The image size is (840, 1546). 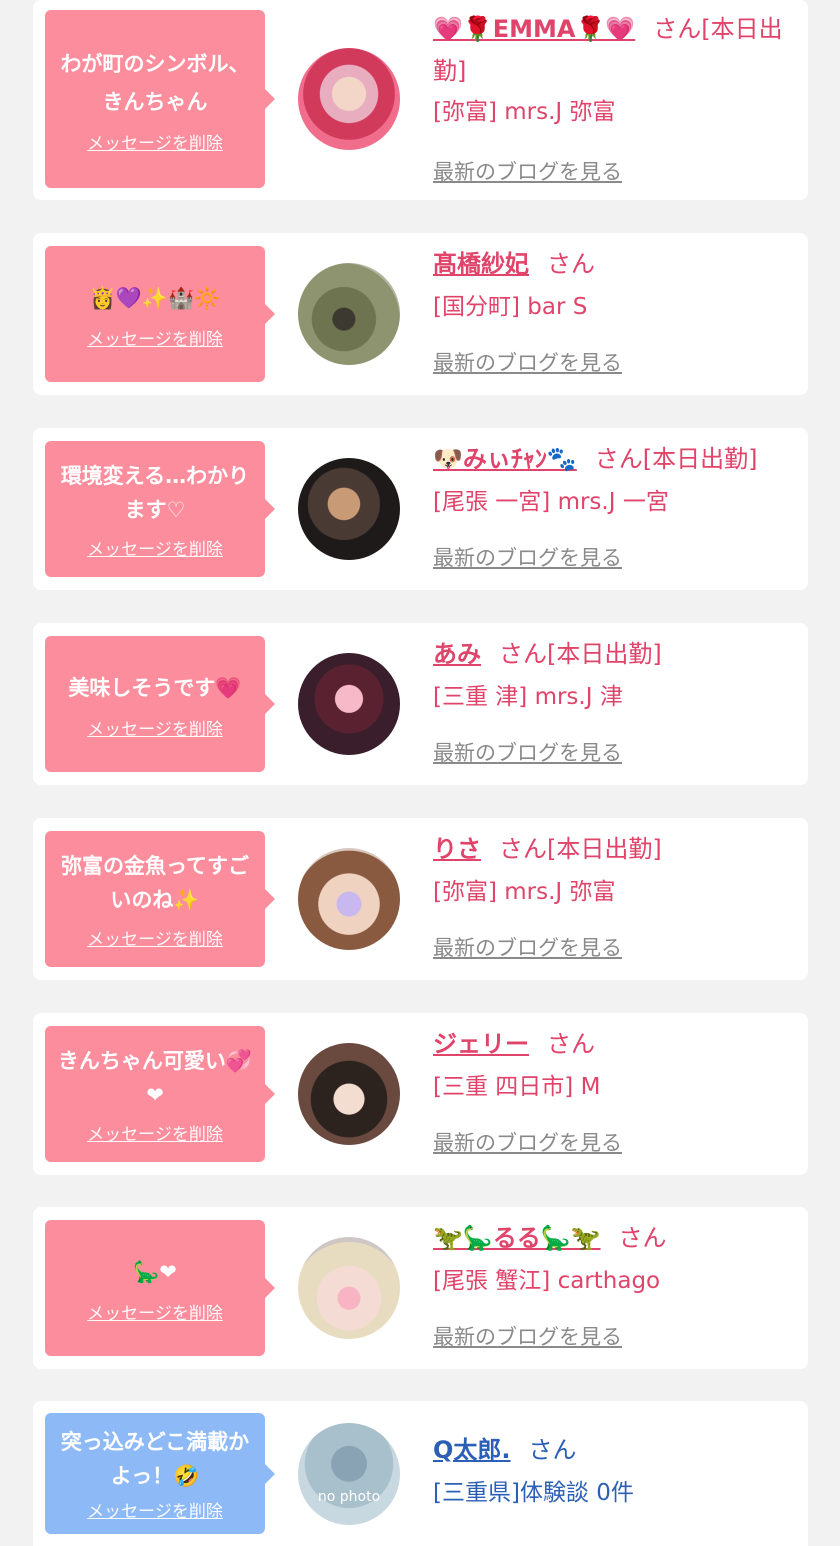 I want to click on avatar: no photo, so click(x=349, y=1474).